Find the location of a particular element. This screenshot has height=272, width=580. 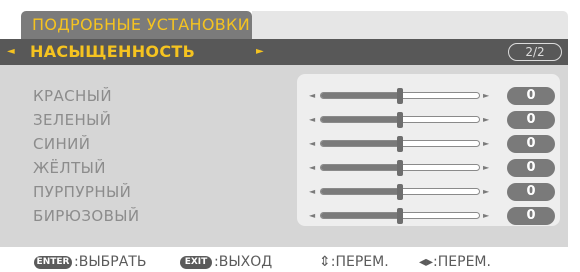

setting-label-red: КРАСНЫЙ is located at coordinates (72, 96).